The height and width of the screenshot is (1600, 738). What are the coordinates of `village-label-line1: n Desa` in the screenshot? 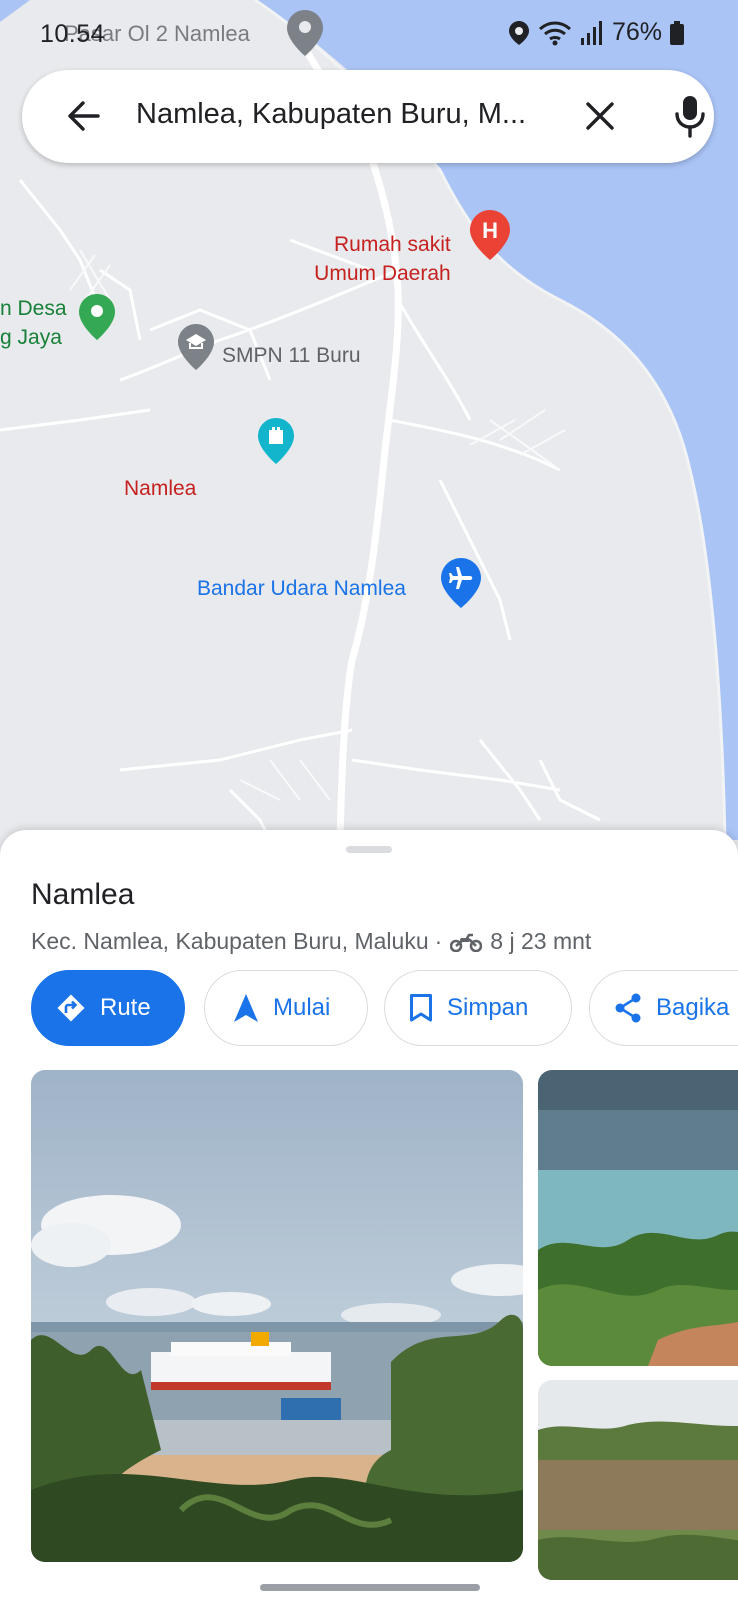 It's located at (33, 308).